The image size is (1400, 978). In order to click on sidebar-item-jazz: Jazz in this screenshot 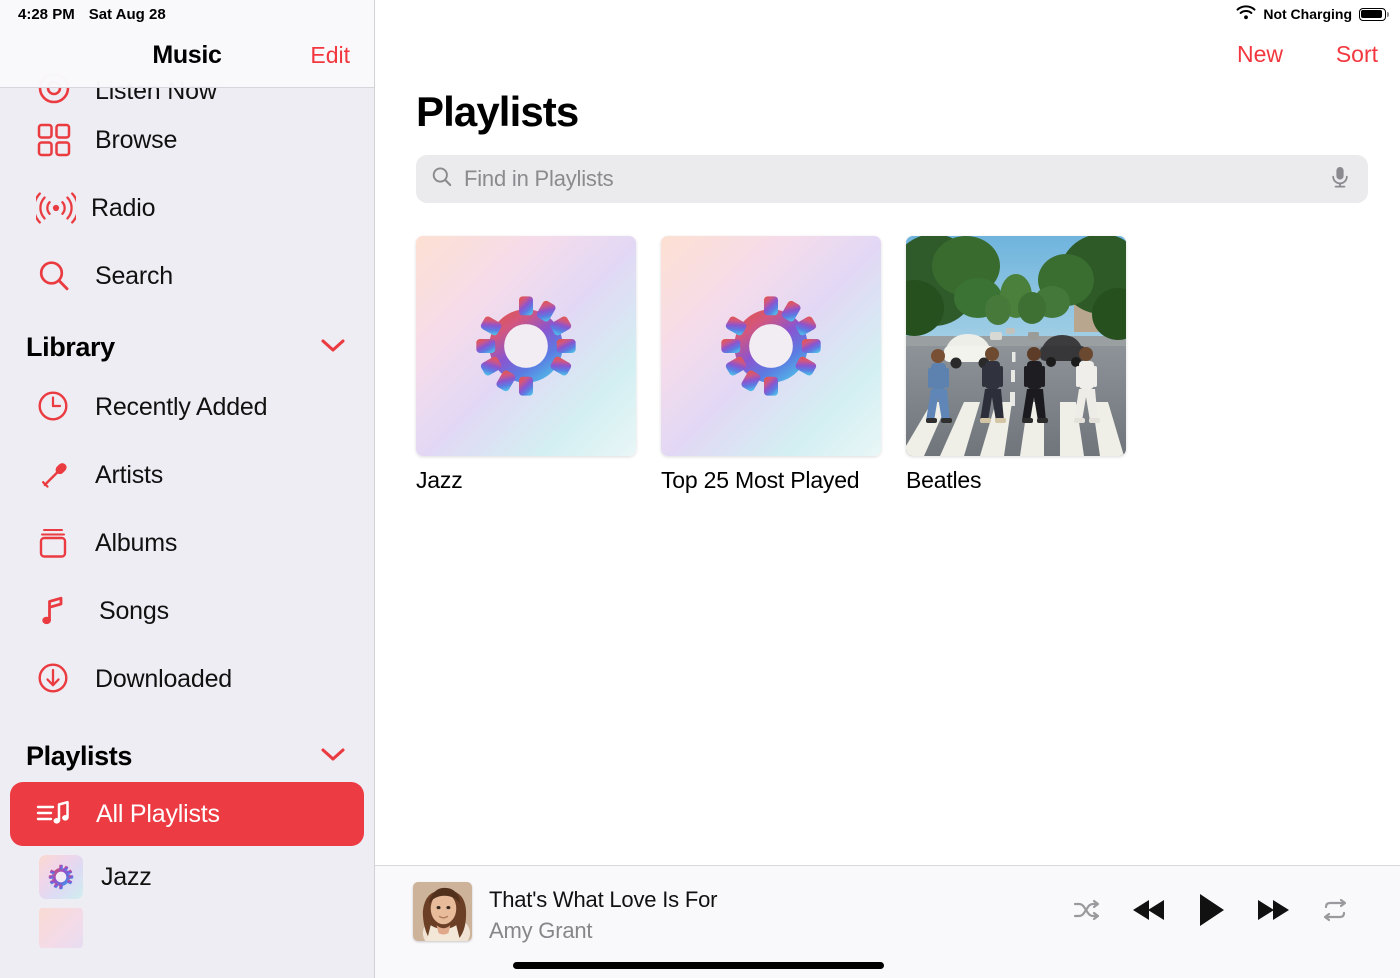, I will do `click(187, 877)`.